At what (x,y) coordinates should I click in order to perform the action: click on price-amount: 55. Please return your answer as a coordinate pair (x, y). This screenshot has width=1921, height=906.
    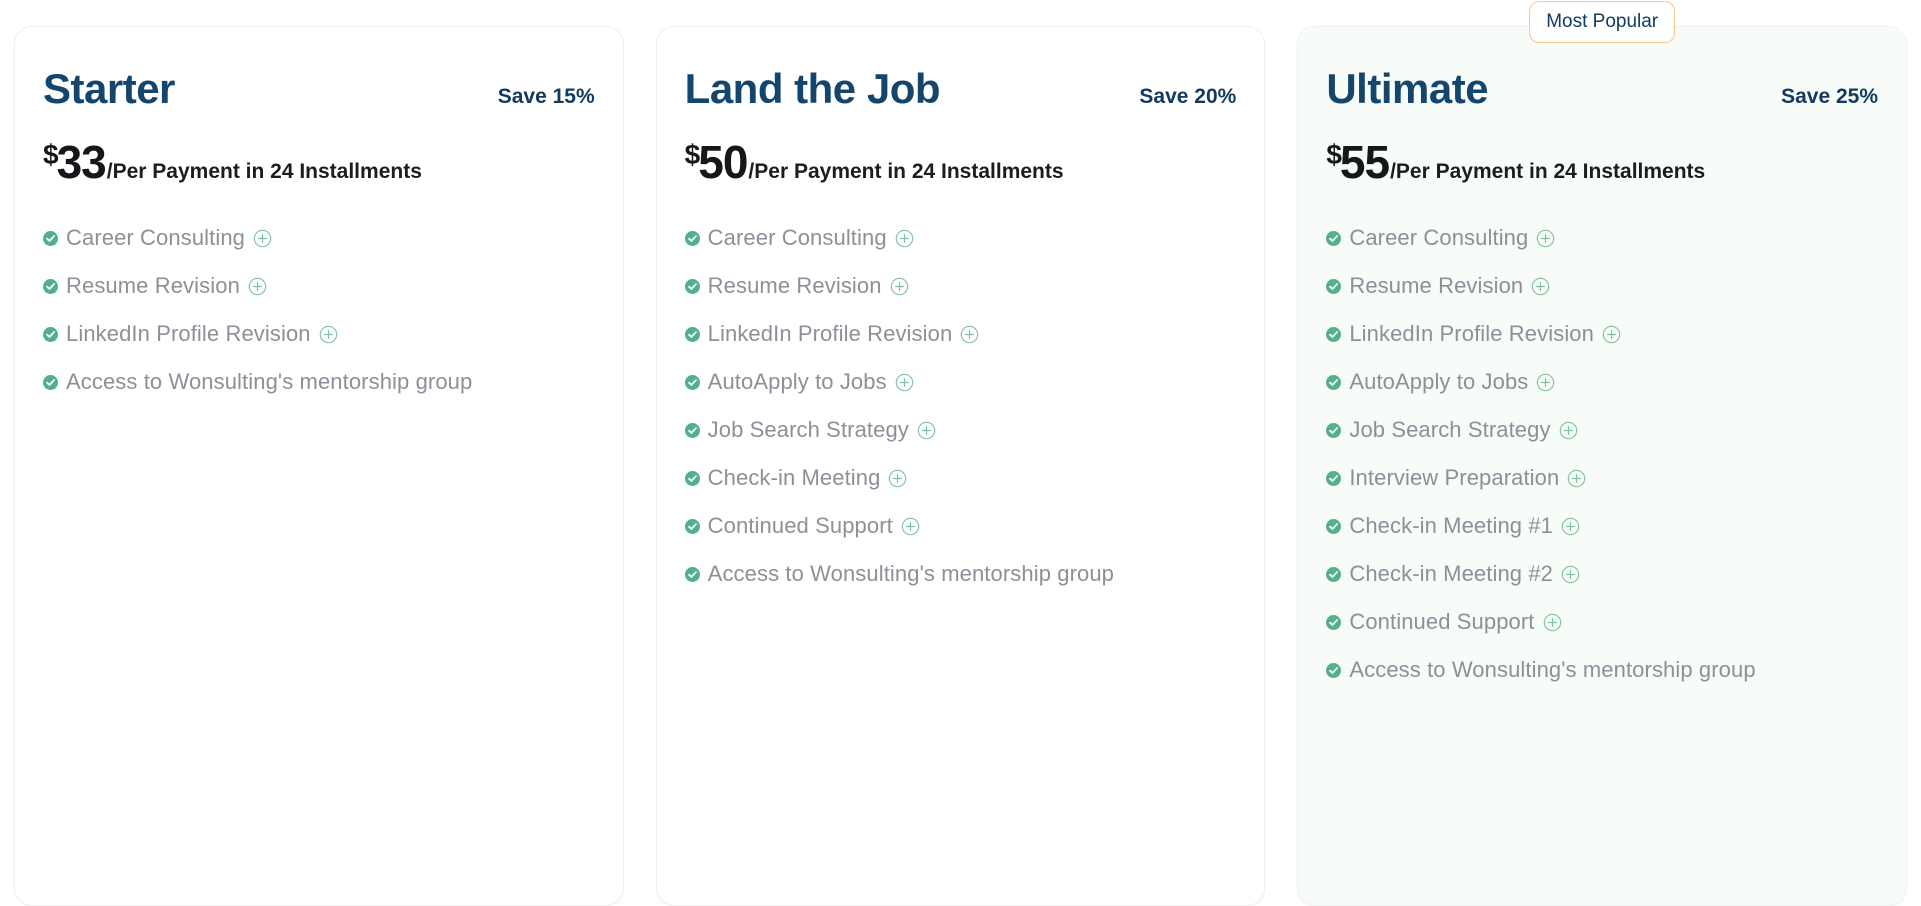
    Looking at the image, I should click on (1364, 162).